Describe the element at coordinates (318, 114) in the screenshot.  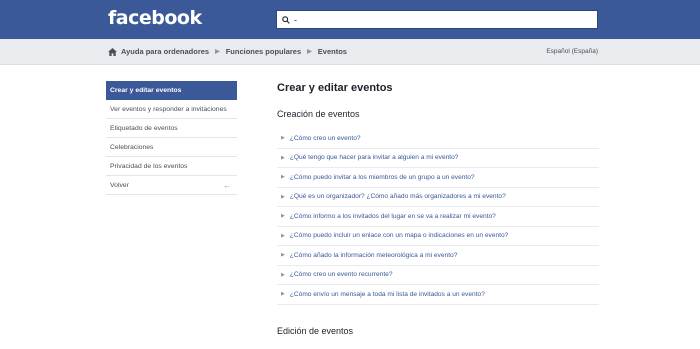
I see `section-title: Creación de eventos` at that location.